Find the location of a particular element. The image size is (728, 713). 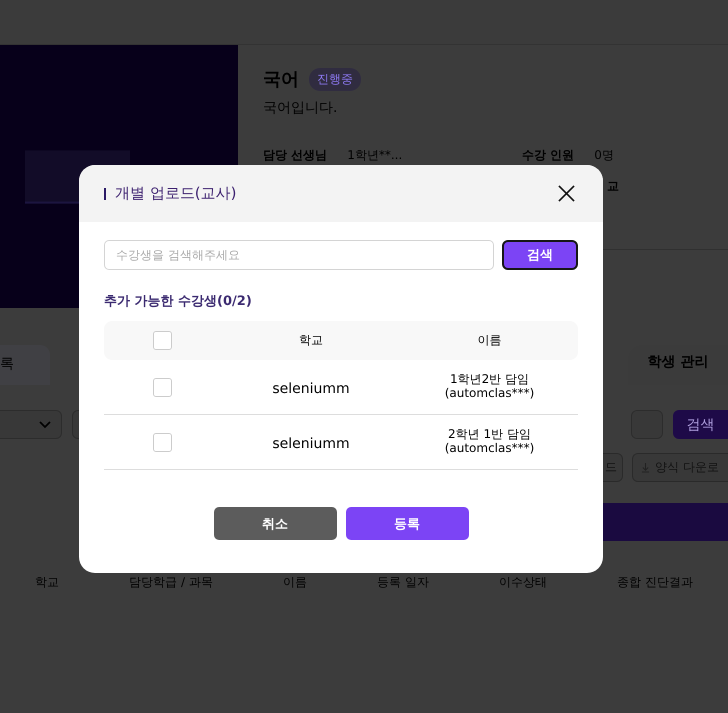

select-field is located at coordinates (31, 424).